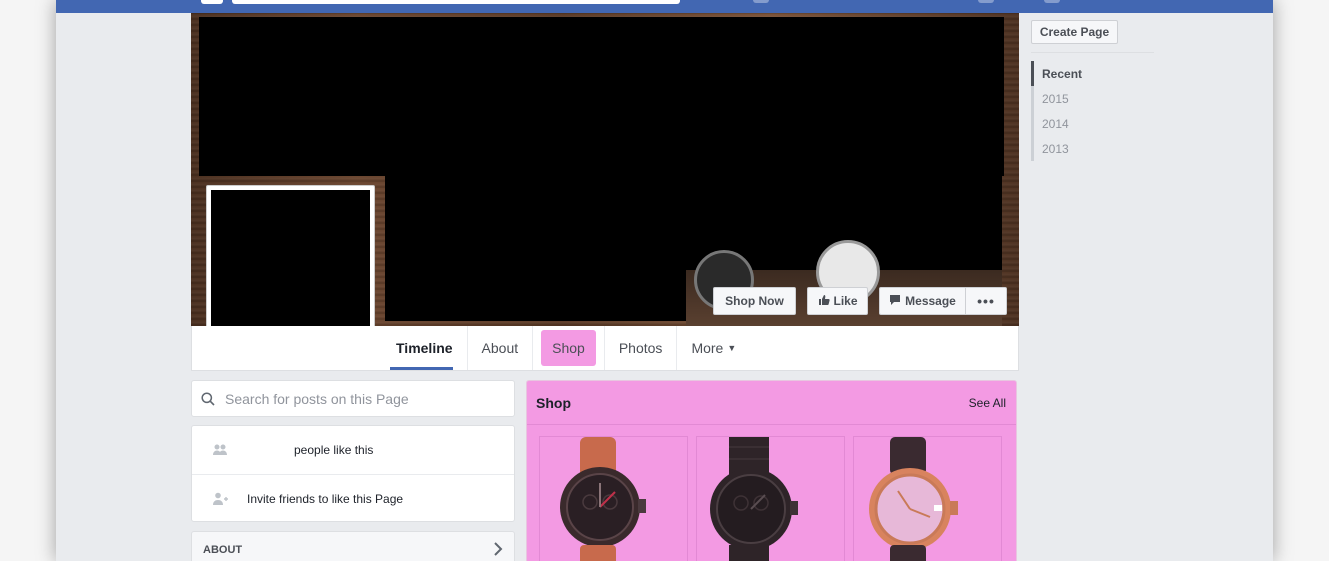  I want to click on search-icon, so click(208, 398).